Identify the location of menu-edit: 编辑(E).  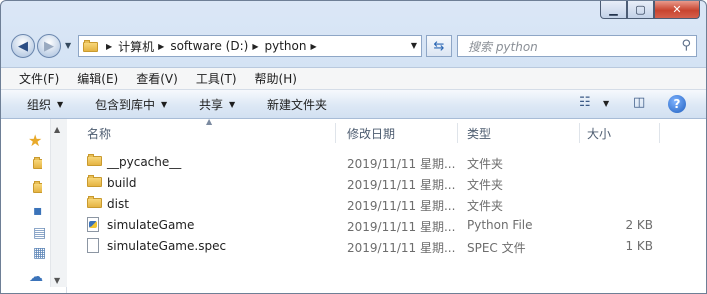
(97, 78).